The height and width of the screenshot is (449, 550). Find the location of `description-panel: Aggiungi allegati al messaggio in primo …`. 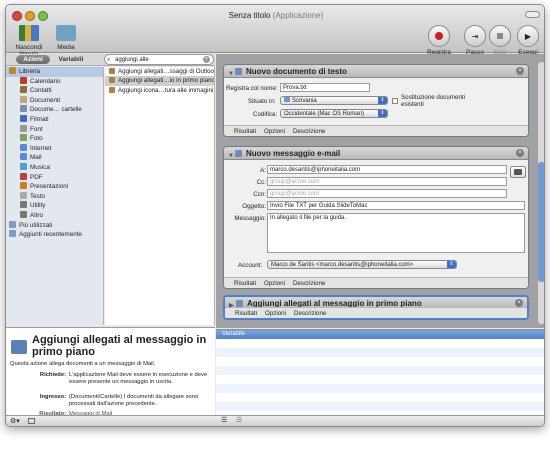

description-panel: Aggiungi allegati al messaggio in primo … is located at coordinates (110, 372).